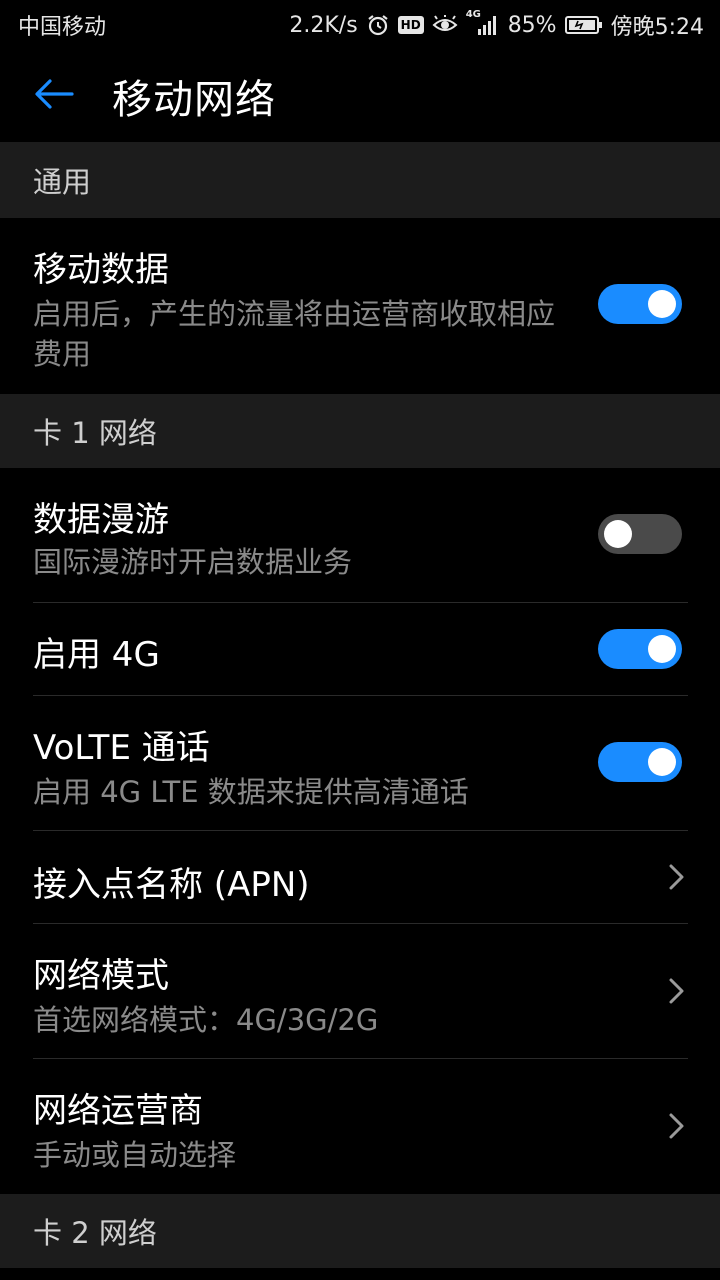  What do you see at coordinates (657, 27) in the screenshot?
I see `clock: 傍晚5:24` at bounding box center [657, 27].